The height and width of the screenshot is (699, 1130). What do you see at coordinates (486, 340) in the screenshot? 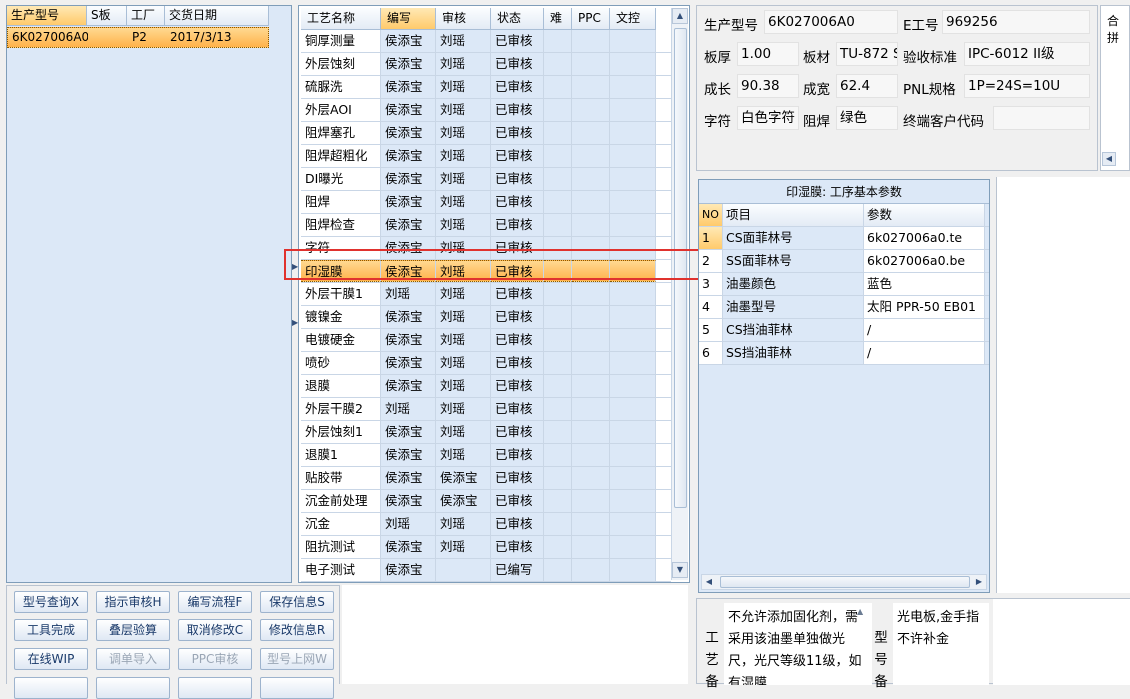
I see `table-row: 电镀硬金 侯添宝 刘瑶 已审核` at bounding box center [486, 340].